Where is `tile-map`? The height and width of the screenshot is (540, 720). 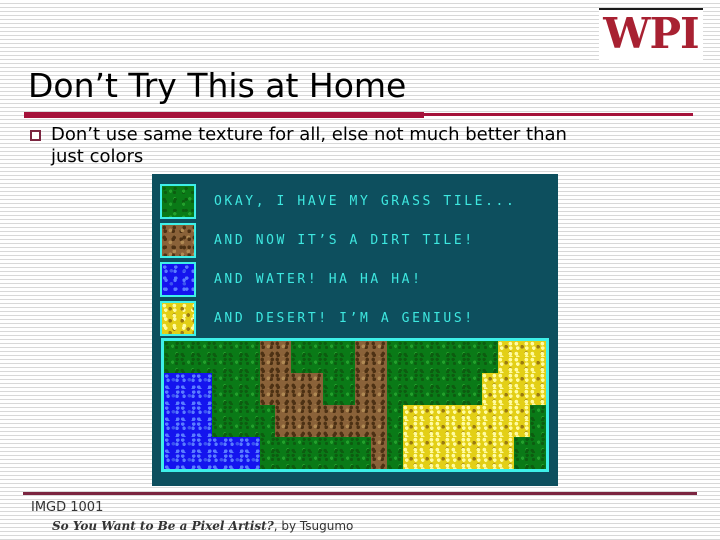 tile-map is located at coordinates (355, 405).